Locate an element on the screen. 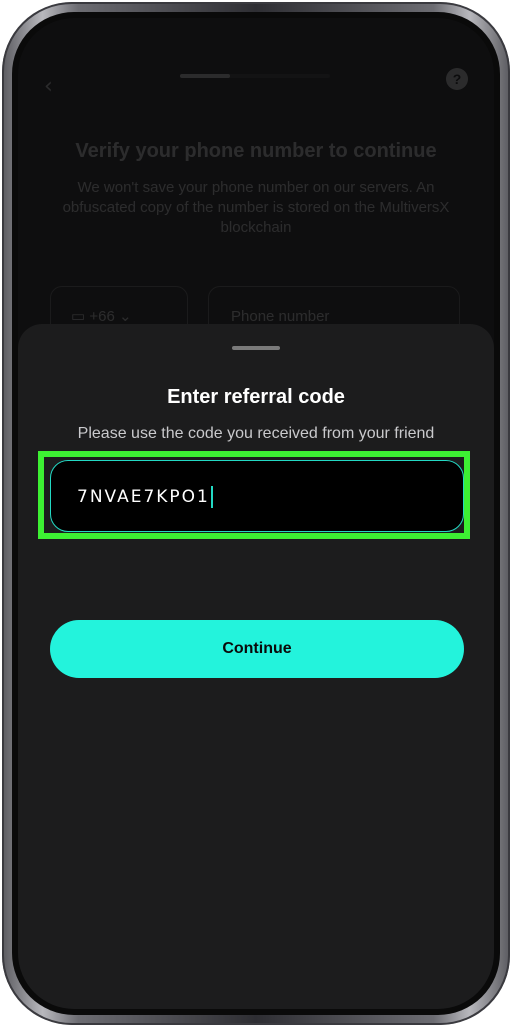 This screenshot has height=1029, width=514. chat-help-icon: ? is located at coordinates (457, 79).